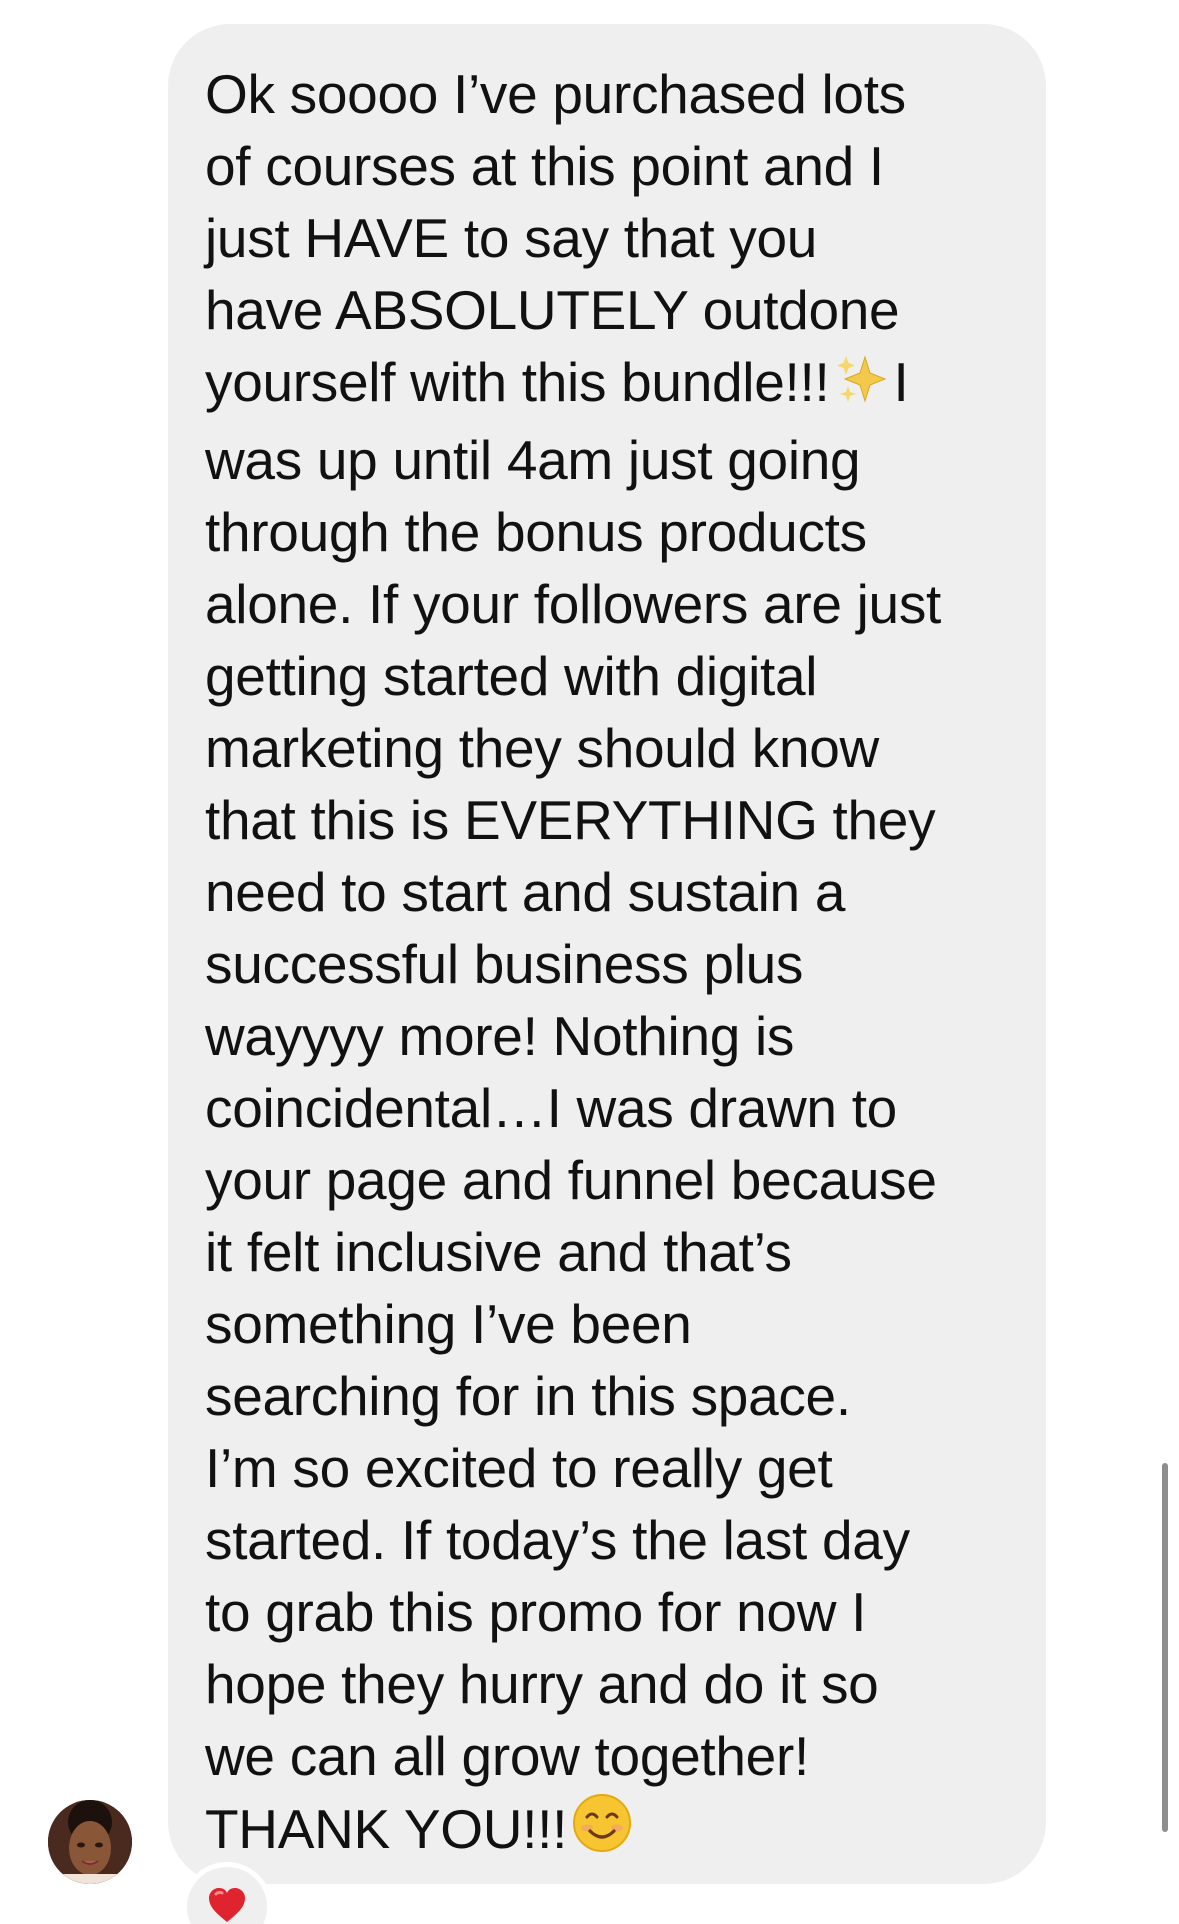  Describe the element at coordinates (551, 1108) in the screenshot. I see `message-line: coincidental…I was drawn to` at that location.